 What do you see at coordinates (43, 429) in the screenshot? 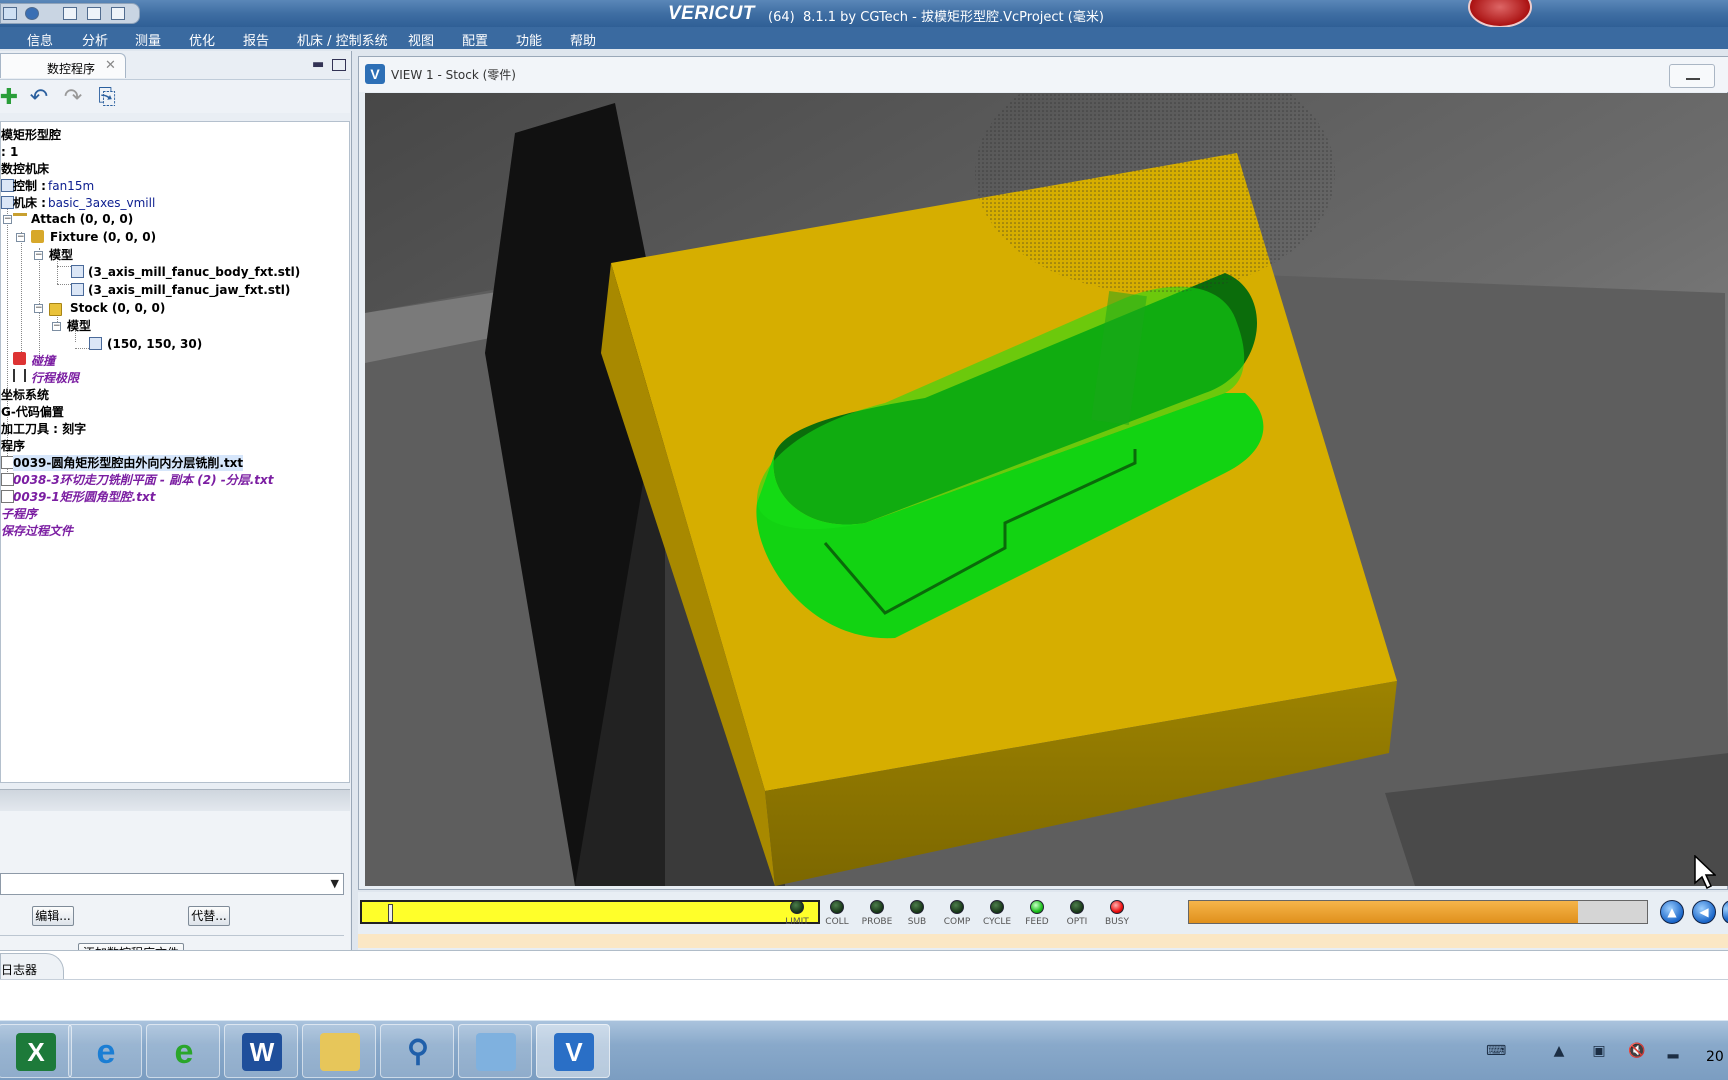
I see `tree-tooling: 加工刀具 : 刻字` at bounding box center [43, 429].